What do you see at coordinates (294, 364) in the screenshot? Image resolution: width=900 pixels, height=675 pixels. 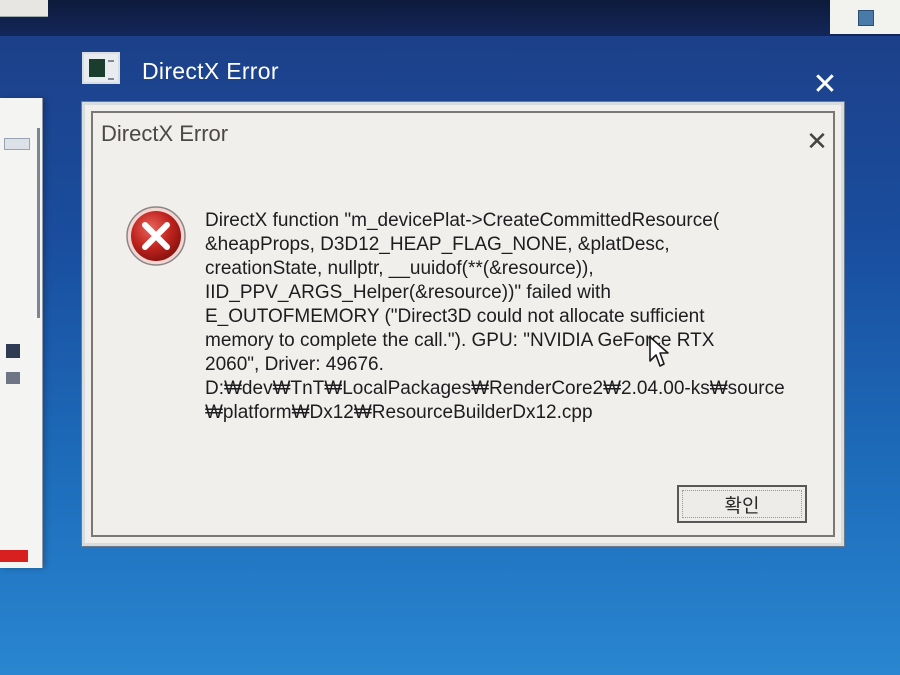 I see `message-line: 2060", Driver: 49676.` at bounding box center [294, 364].